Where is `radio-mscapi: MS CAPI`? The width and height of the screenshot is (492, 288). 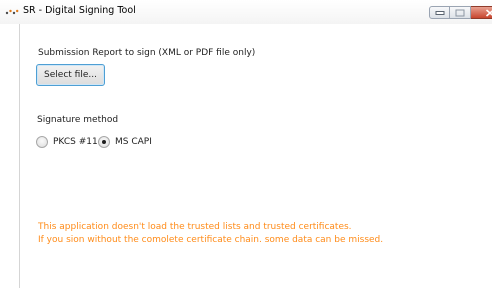 radio-mscapi: MS CAPI is located at coordinates (125, 142).